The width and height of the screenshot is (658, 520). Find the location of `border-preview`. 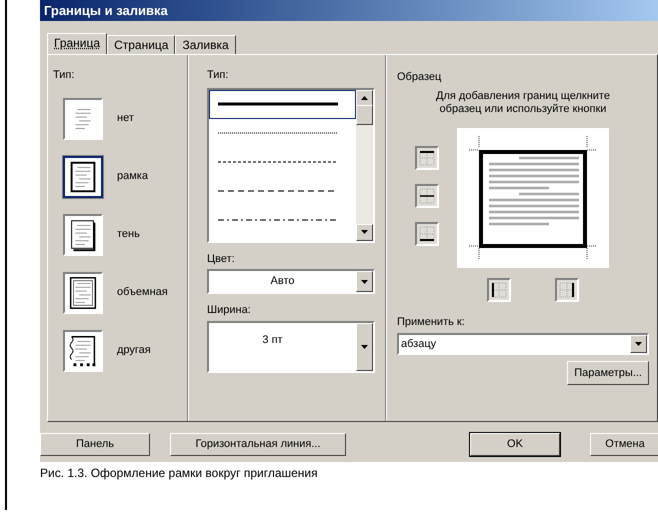

border-preview is located at coordinates (533, 198).